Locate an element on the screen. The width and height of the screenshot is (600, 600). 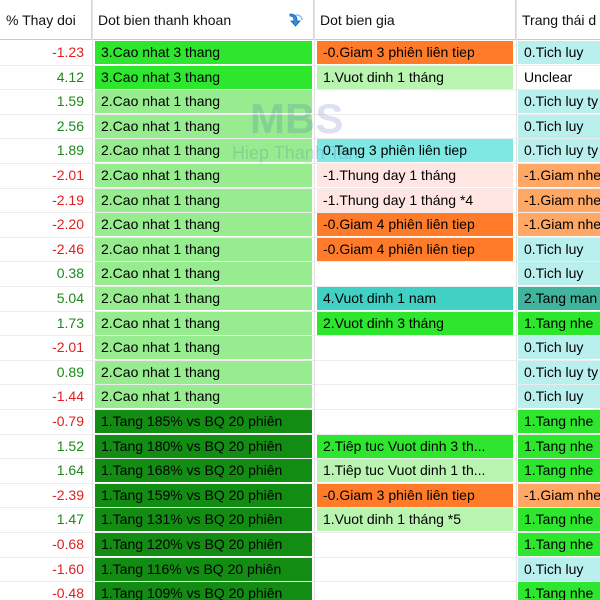
table-row: -1.44 2.Cao nhat 1 thang 0.Tich luy is located at coordinates (300, 396).